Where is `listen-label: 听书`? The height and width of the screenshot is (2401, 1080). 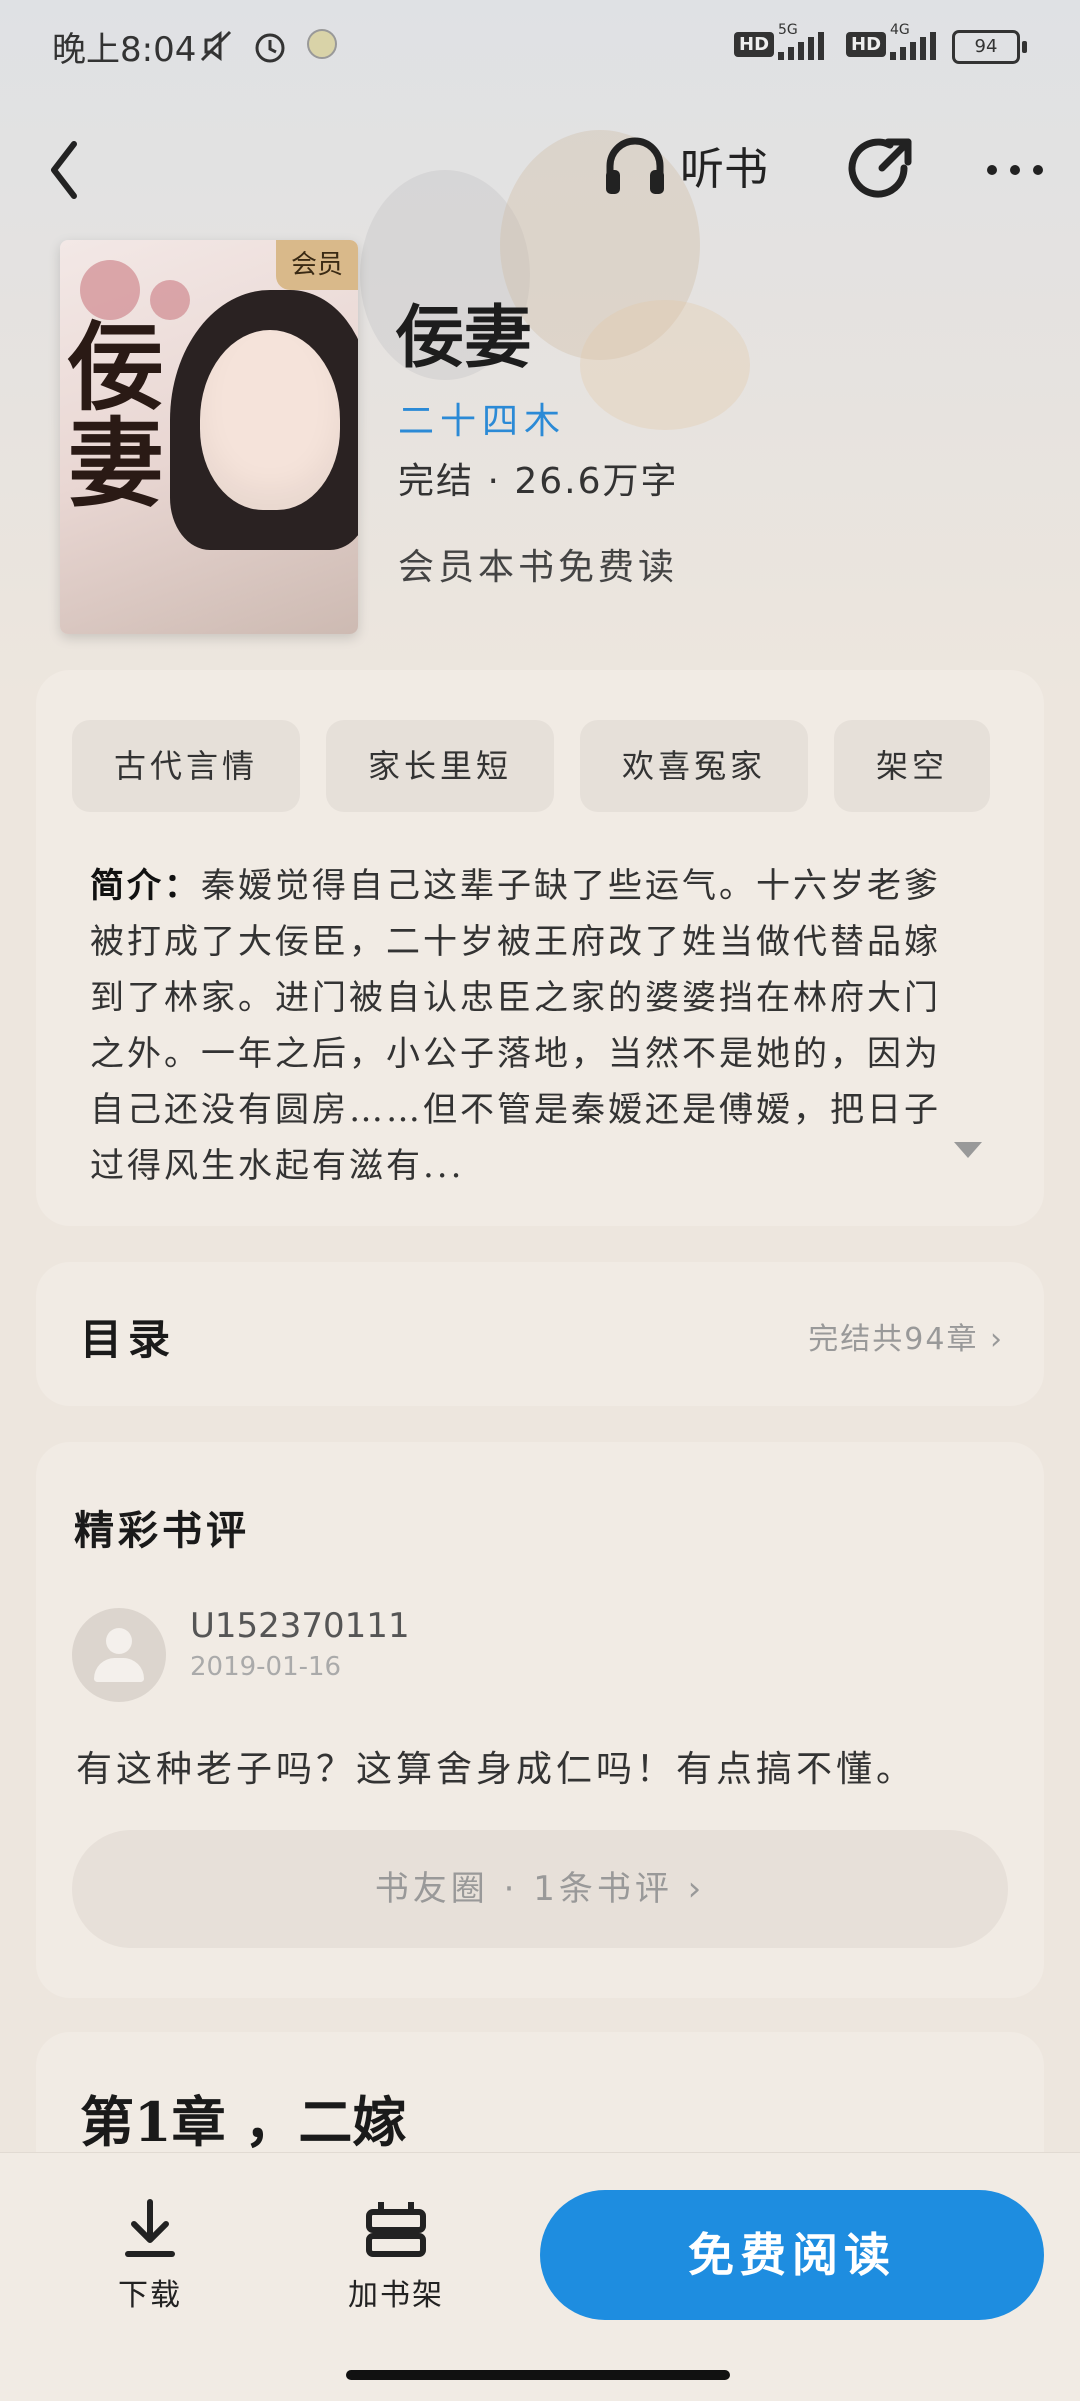 listen-label: 听书 is located at coordinates (724, 169).